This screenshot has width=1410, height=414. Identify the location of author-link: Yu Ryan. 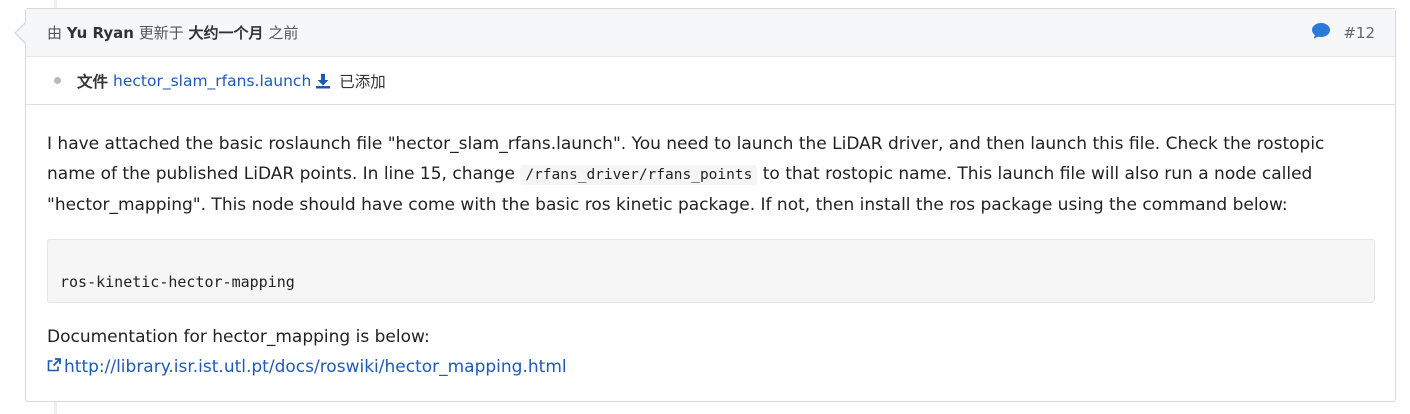
(100, 33).